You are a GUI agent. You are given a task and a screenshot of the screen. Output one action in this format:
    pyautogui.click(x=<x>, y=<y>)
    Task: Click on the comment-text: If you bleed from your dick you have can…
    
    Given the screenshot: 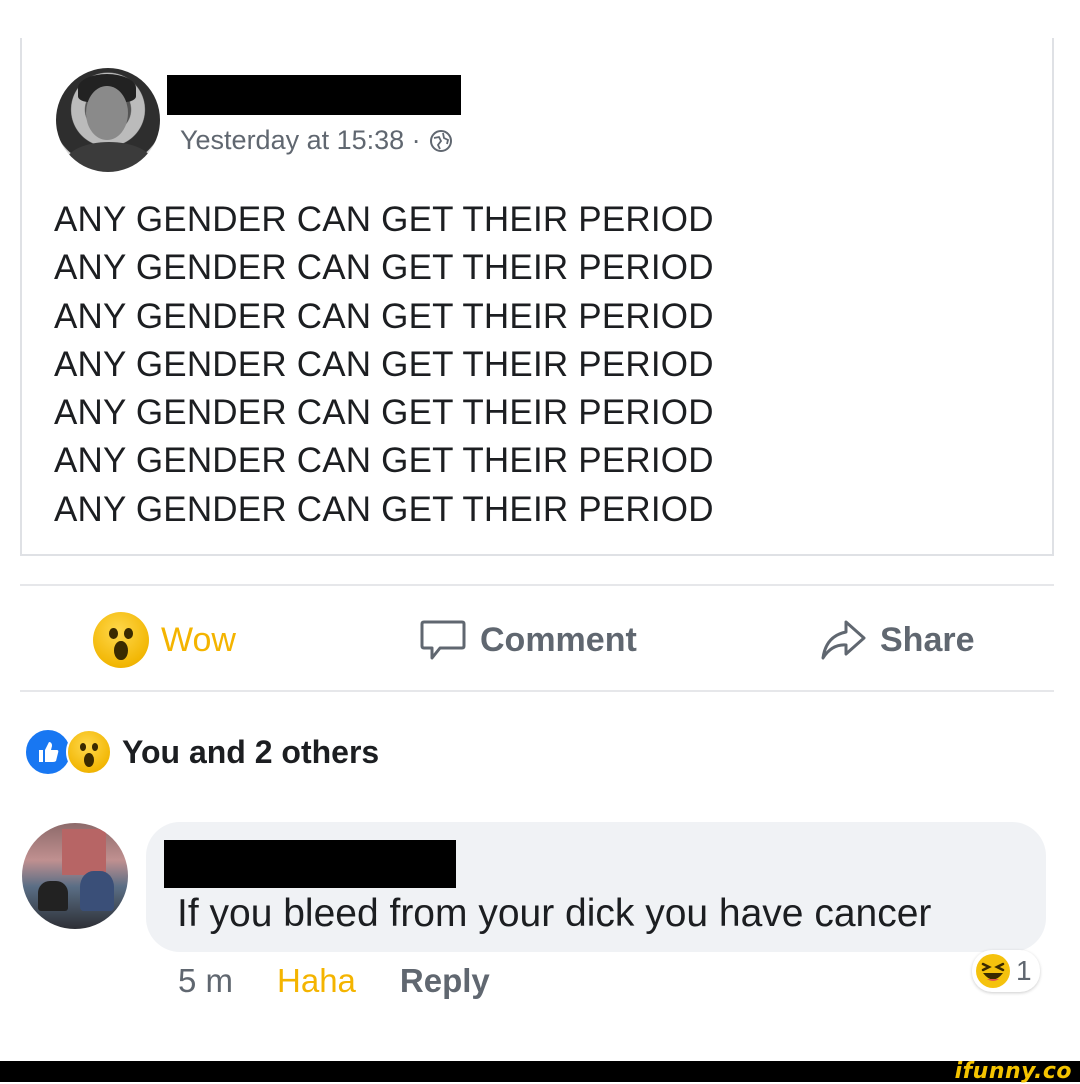 What is the action you would take?
    pyautogui.click(x=554, y=913)
    